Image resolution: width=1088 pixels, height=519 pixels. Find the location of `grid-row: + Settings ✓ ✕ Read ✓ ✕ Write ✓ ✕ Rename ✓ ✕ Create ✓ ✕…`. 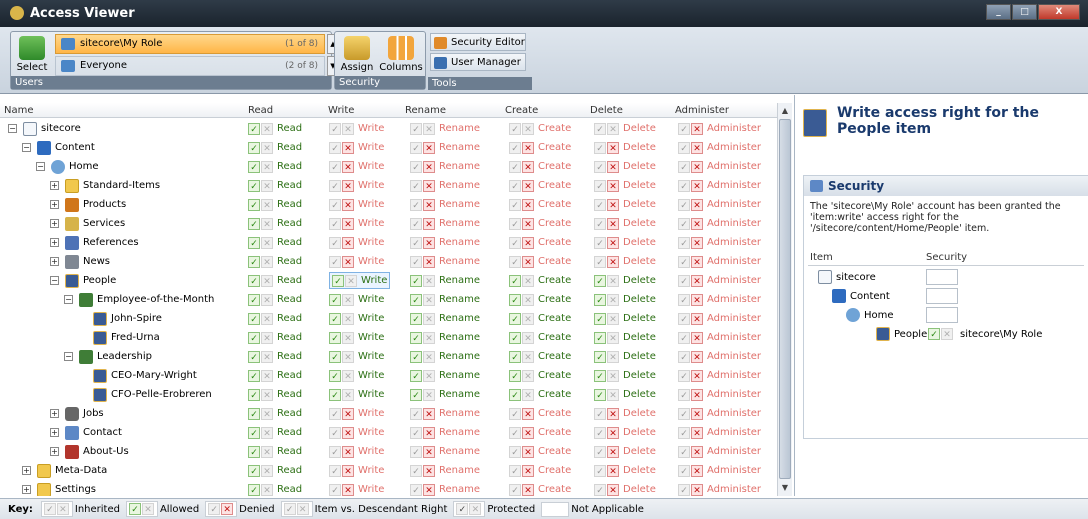

grid-row: + Settings ✓ ✕ Read ✓ ✕ Write ✓ ✕ Rename ✓ ✕ Create ✓ ✕… is located at coordinates (388, 488).